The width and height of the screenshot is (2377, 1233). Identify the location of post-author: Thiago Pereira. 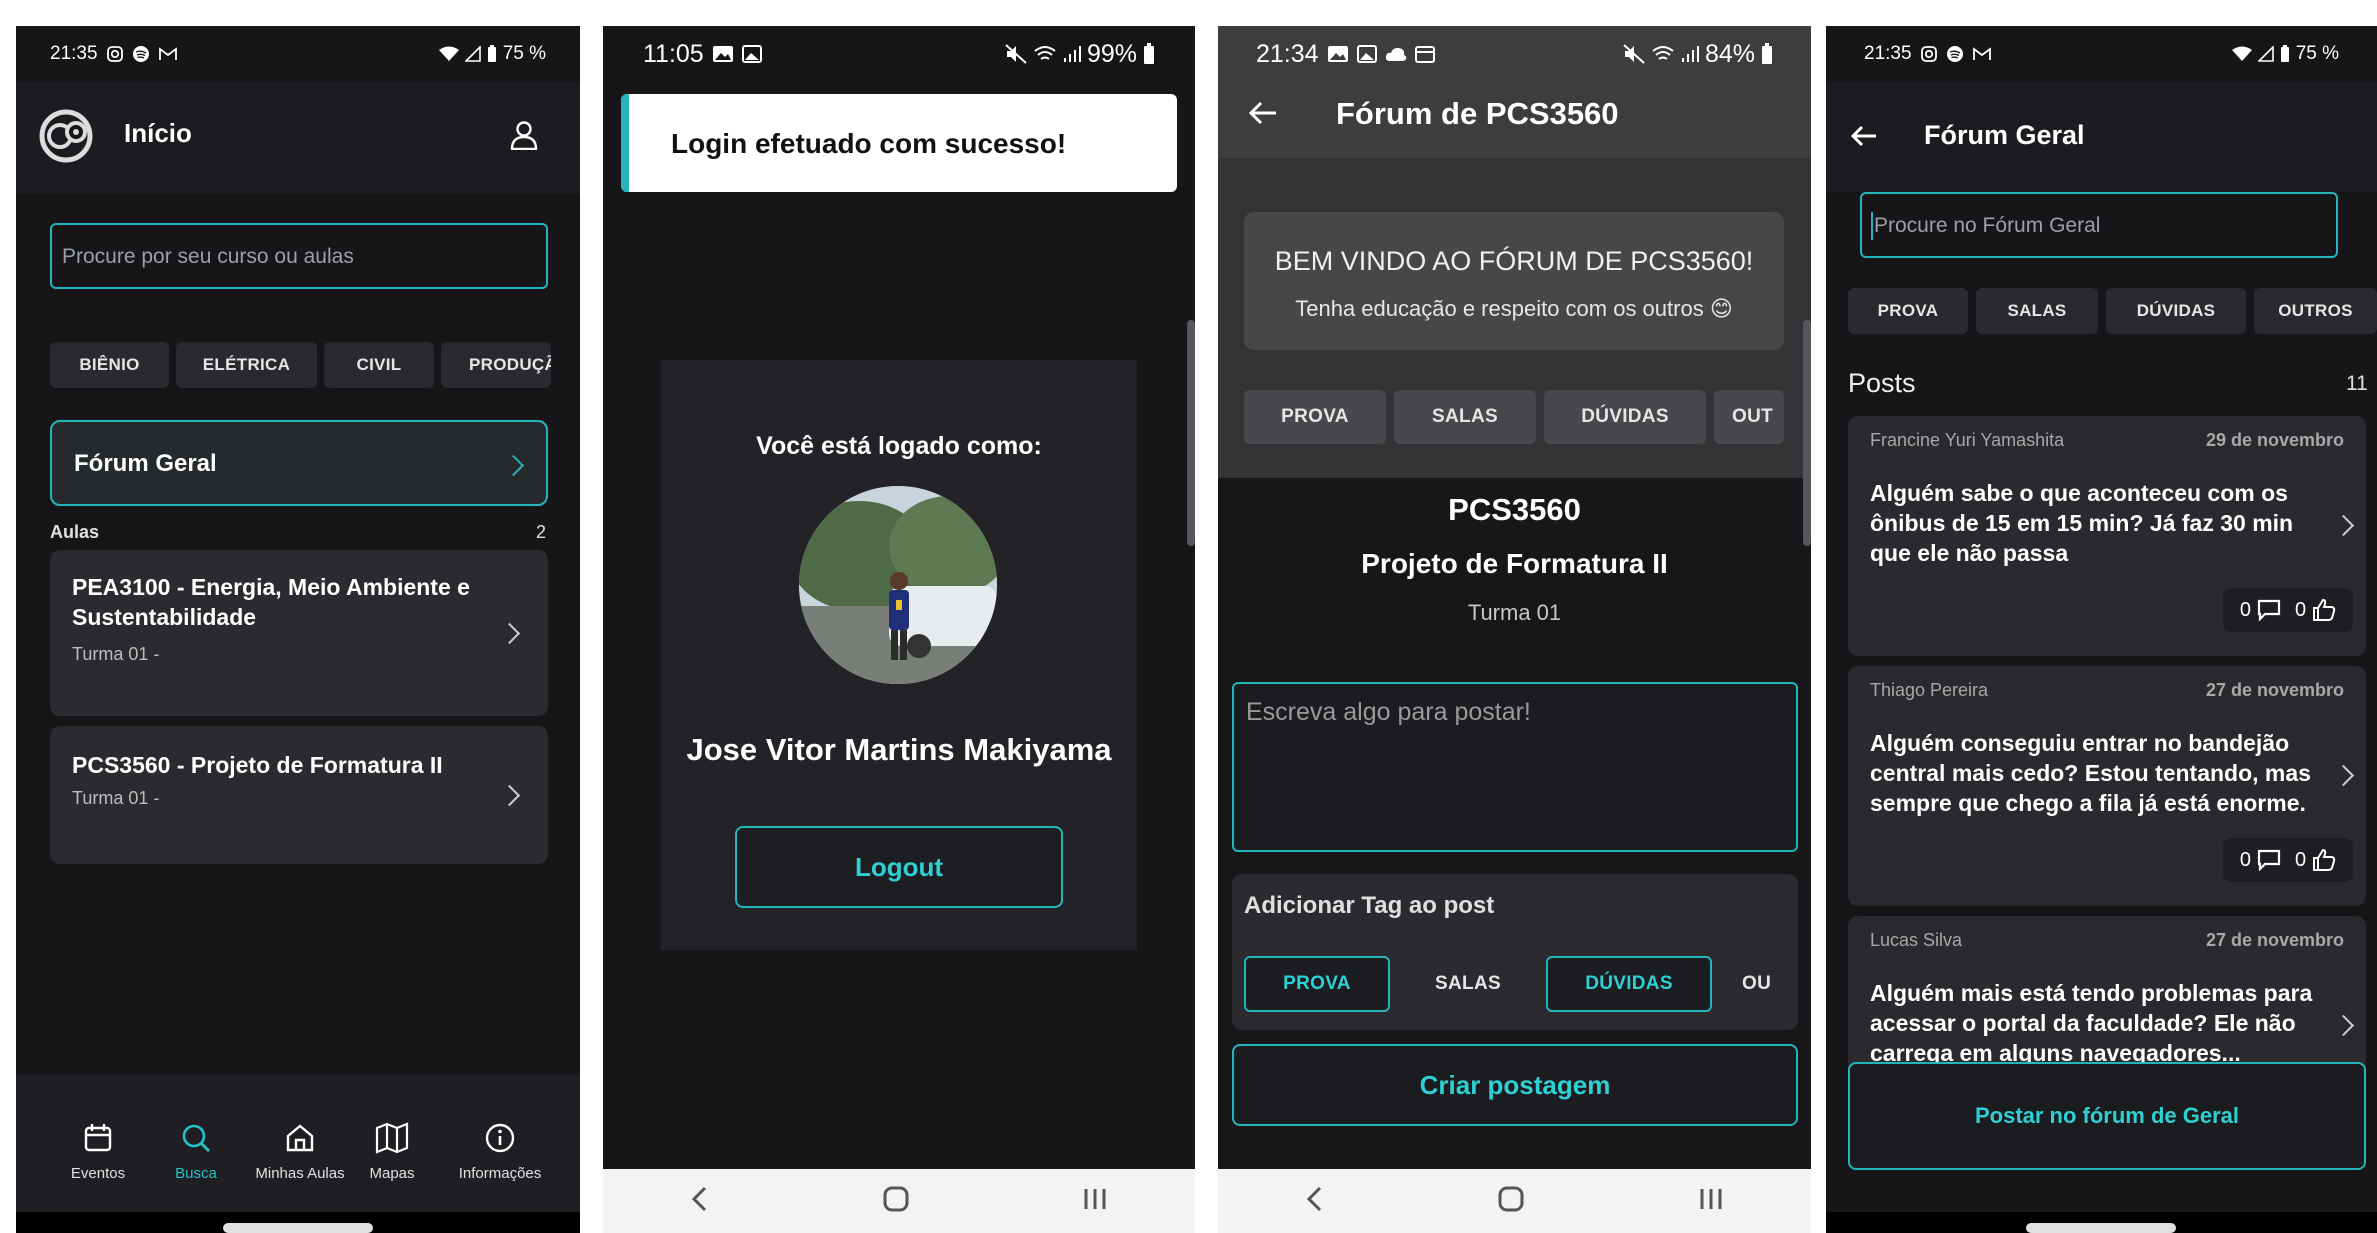
(1929, 690).